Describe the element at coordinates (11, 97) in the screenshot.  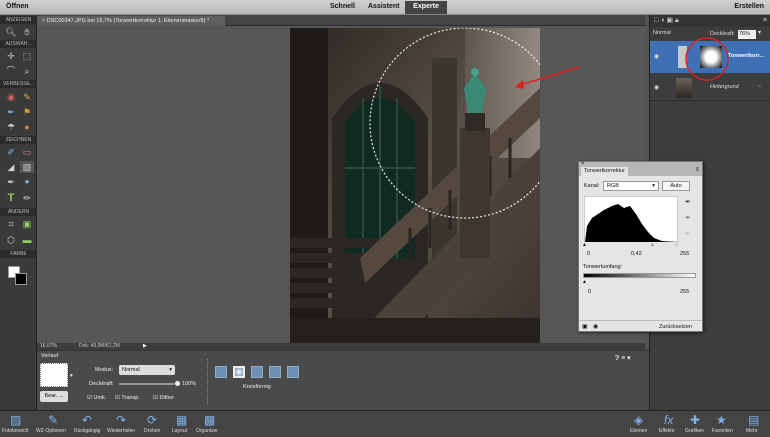
I see `red-eye-tool-icon: ◉` at that location.